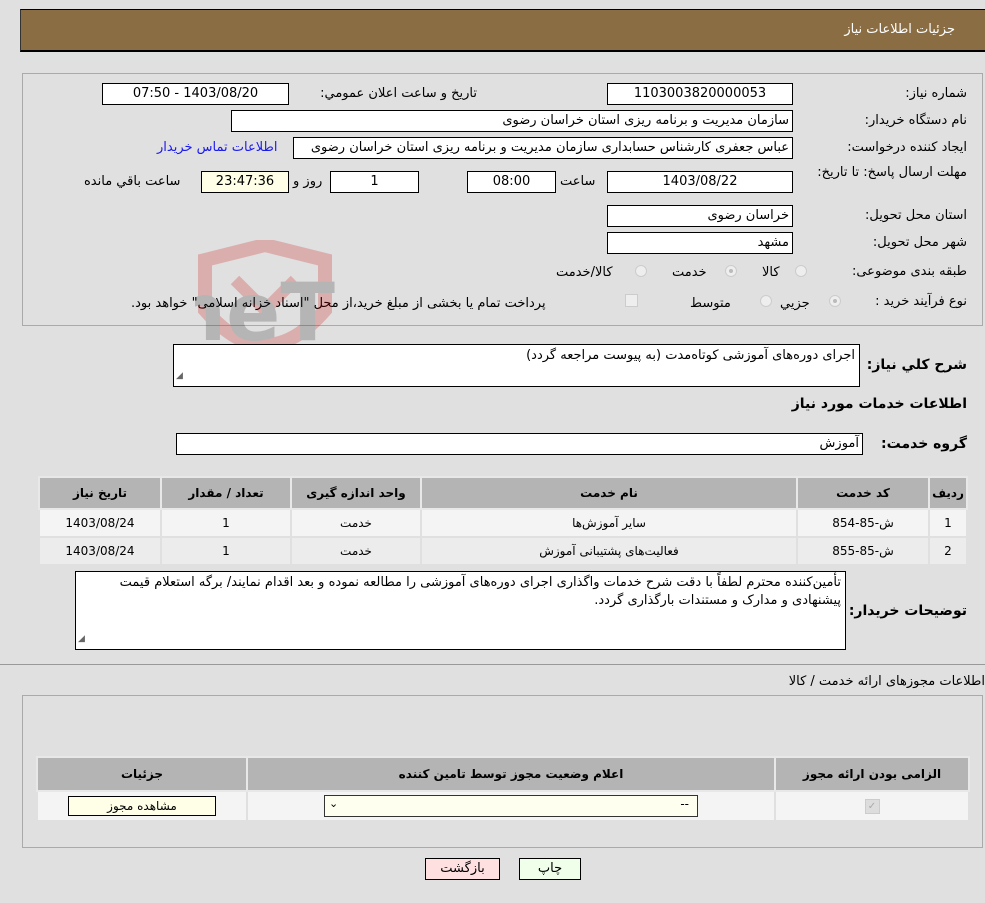 The image size is (985, 903). What do you see at coordinates (217, 147) in the screenshot?
I see `buyer-contact-link: اطلاعات تماس خریدار` at bounding box center [217, 147].